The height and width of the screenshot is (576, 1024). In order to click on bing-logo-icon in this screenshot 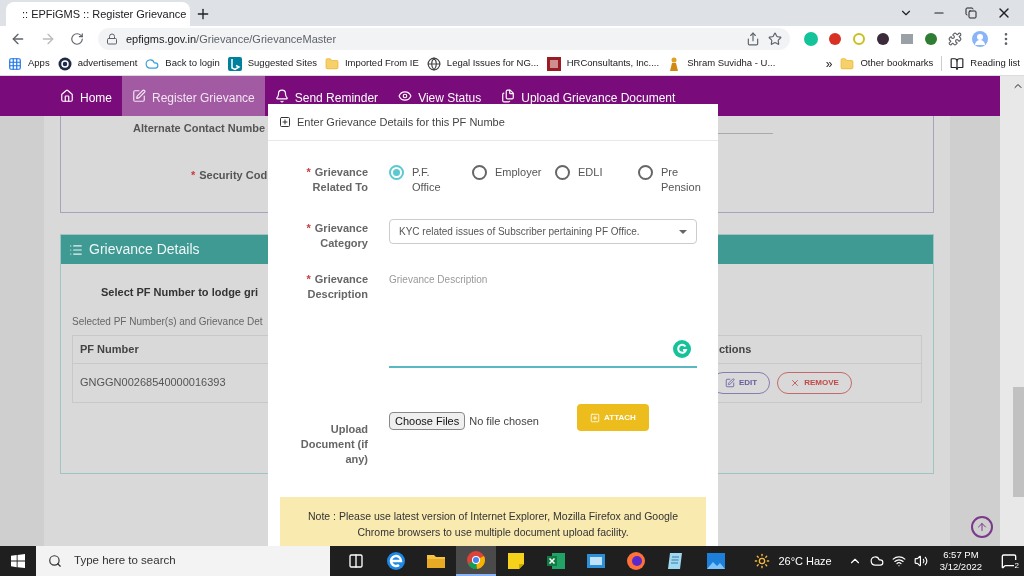, I will do `click(234, 63)`.